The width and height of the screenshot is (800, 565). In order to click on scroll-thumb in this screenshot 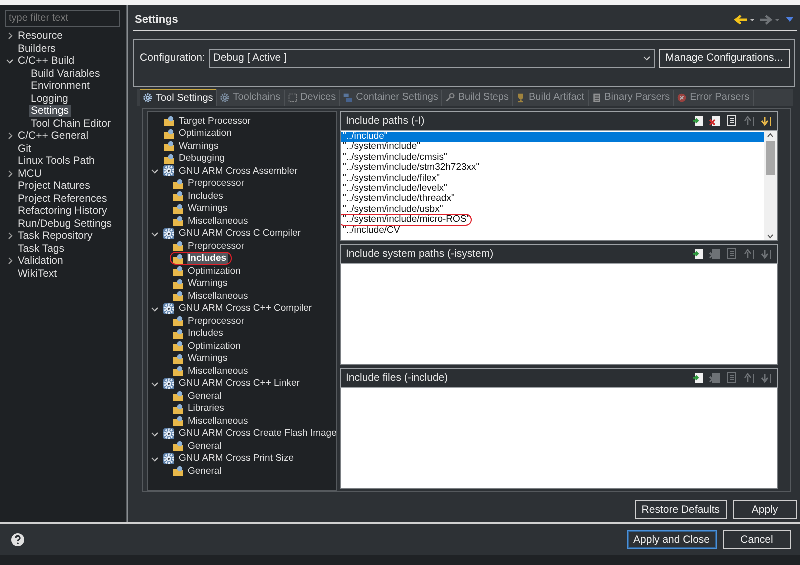, I will do `click(770, 158)`.